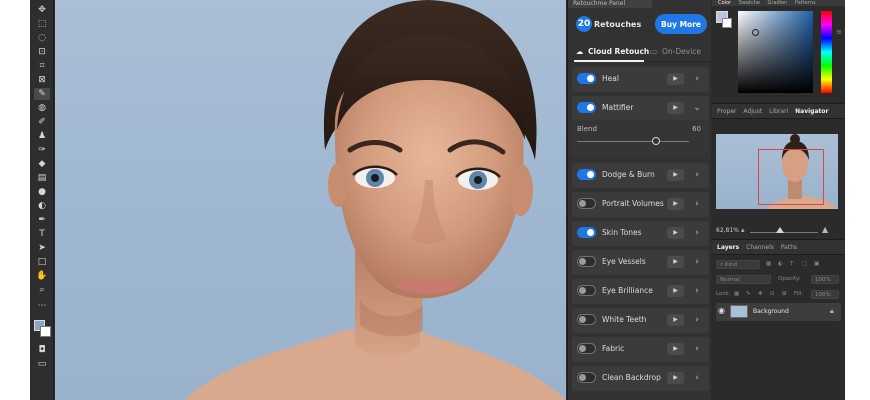 Image resolution: width=870 pixels, height=400 pixels. Describe the element at coordinates (45, 331) in the screenshot. I see `background-color` at that location.